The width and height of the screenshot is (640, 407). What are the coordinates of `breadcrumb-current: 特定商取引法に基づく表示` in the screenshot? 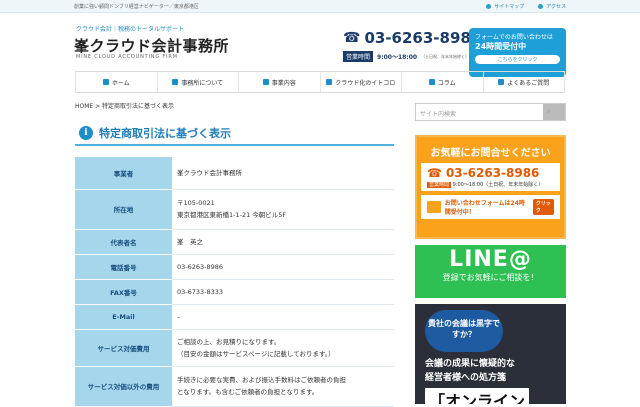 It's located at (138, 106).